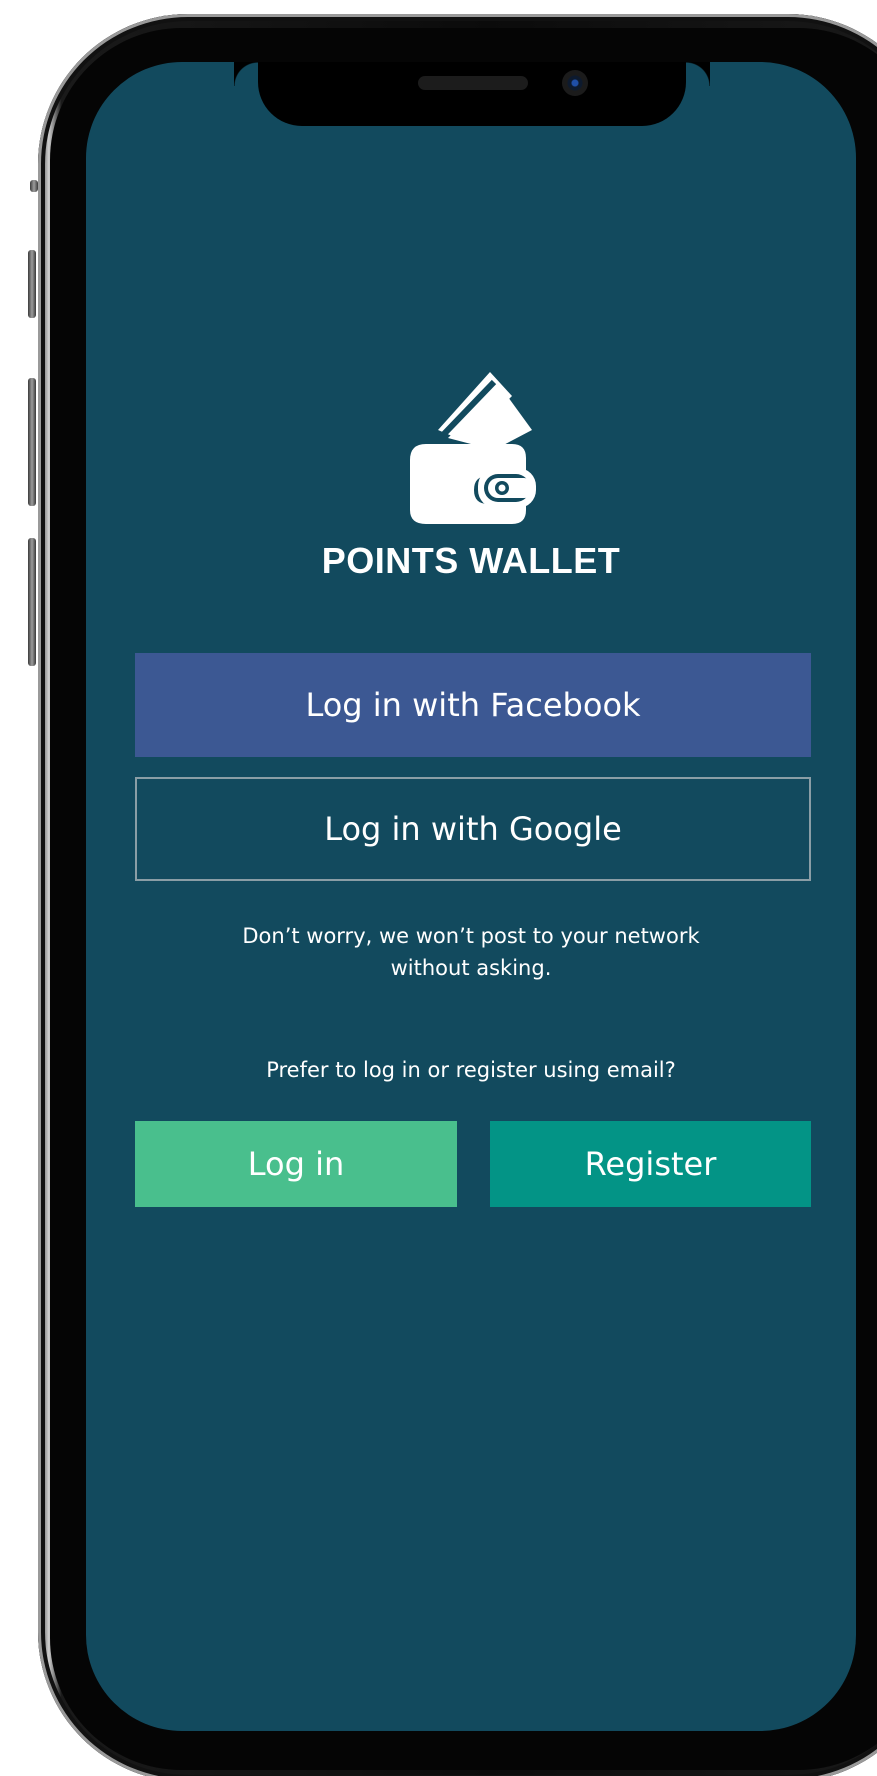 This screenshot has height=1776, width=877. Describe the element at coordinates (32, 442) in the screenshot. I see `volume-up-button` at that location.